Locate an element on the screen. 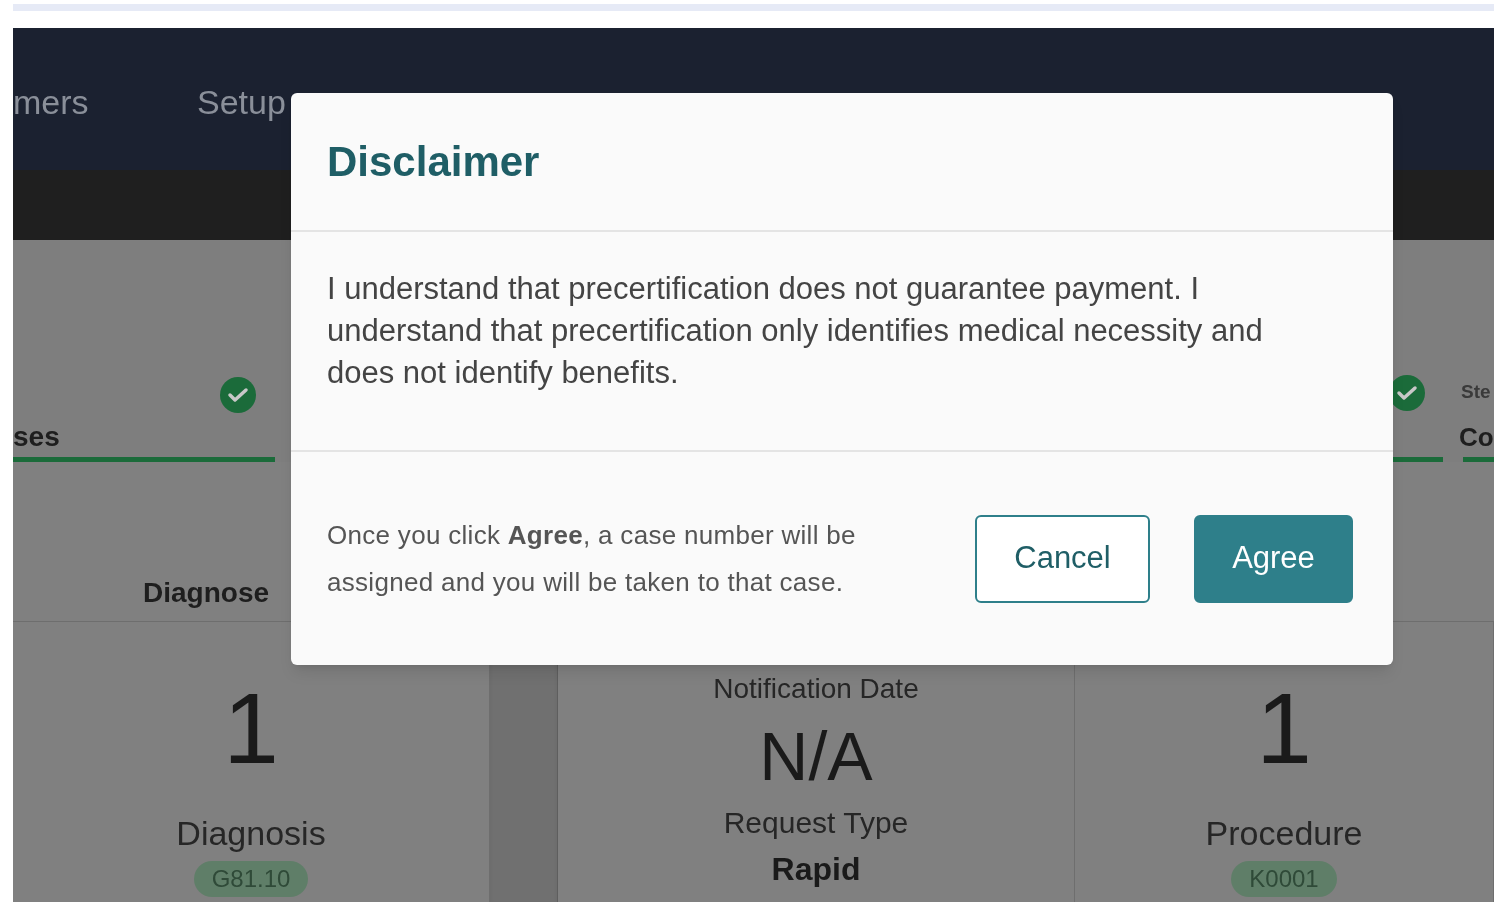 This screenshot has height=902, width=1494. disclaimer-text: I understand that precertification does not guarantee payment. I understand that precertification only identifies medical necessity and does not identify benefits. is located at coordinates (795, 331).